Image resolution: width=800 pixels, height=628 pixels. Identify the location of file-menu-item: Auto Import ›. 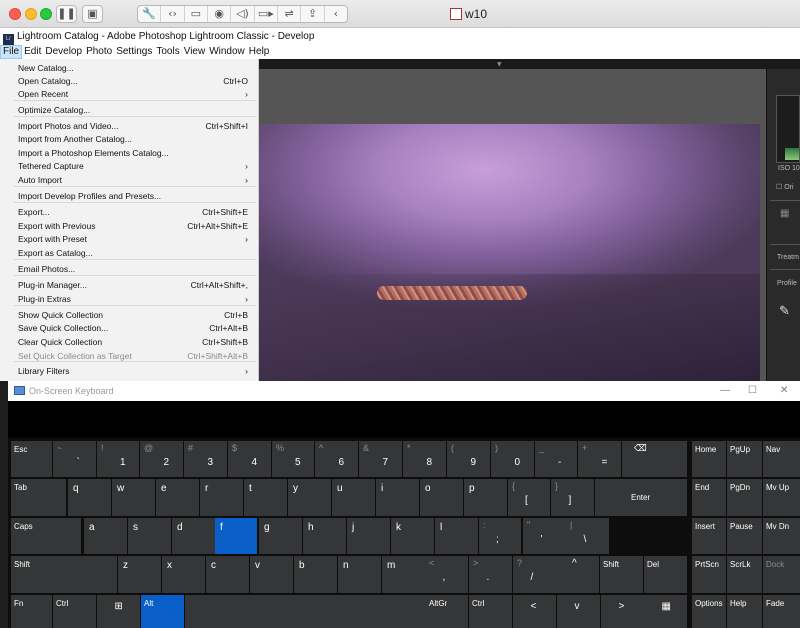
(133, 180).